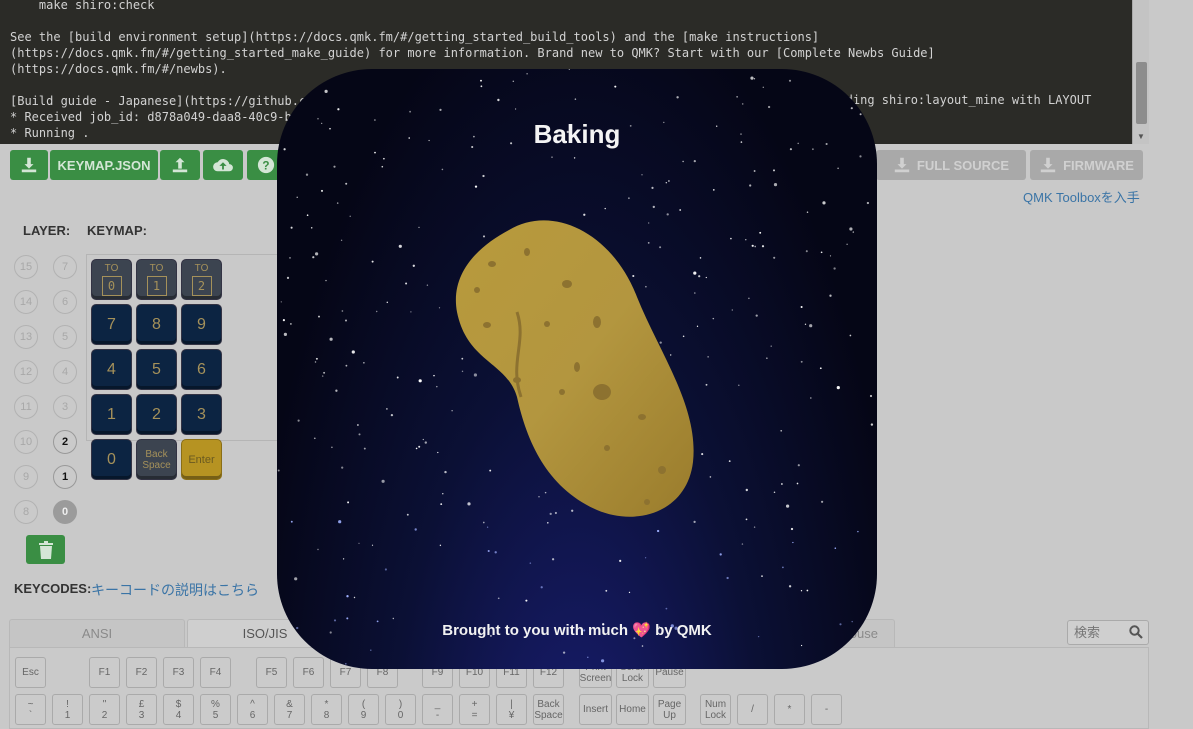  What do you see at coordinates (65, 512) in the screenshot?
I see `layer-button-0: 0` at bounding box center [65, 512].